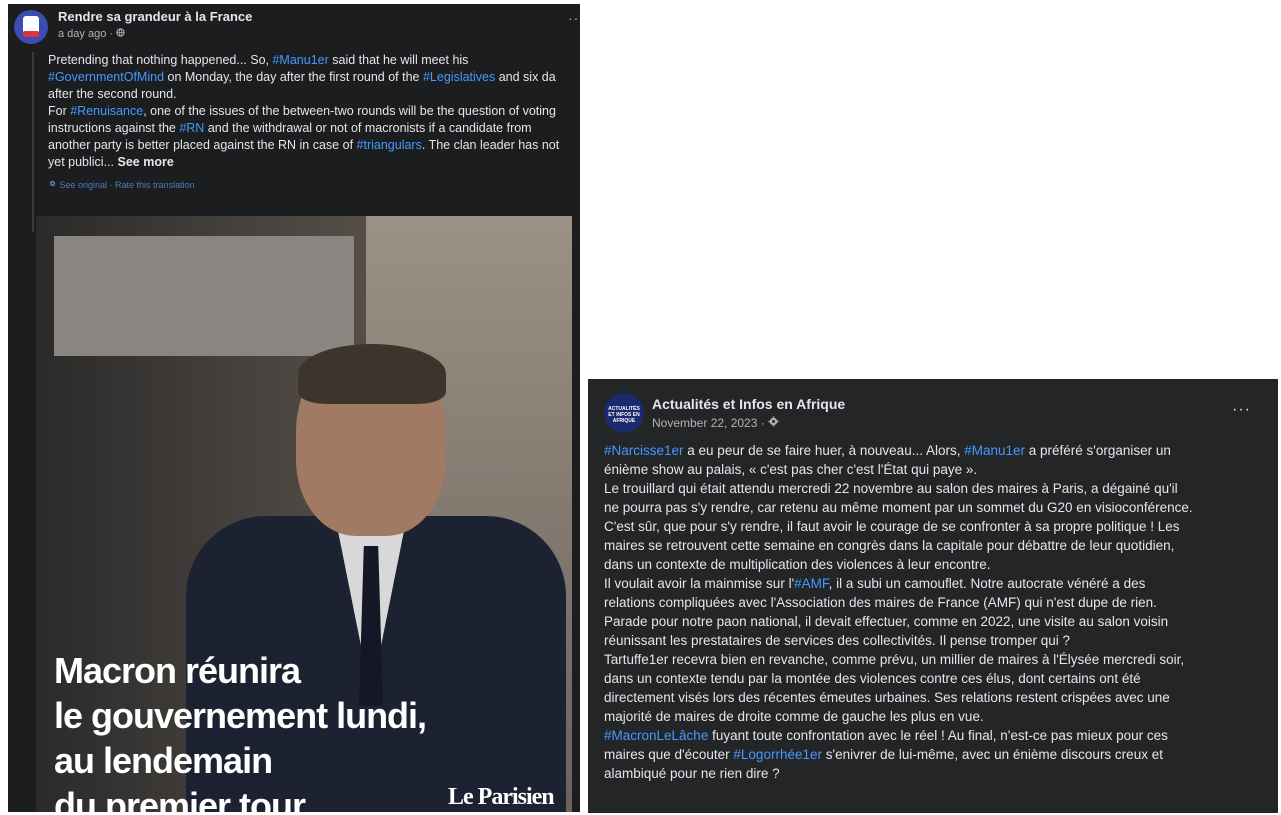 The image size is (1281, 815). I want to click on hashtag-link: #Legislatives, so click(459, 77).